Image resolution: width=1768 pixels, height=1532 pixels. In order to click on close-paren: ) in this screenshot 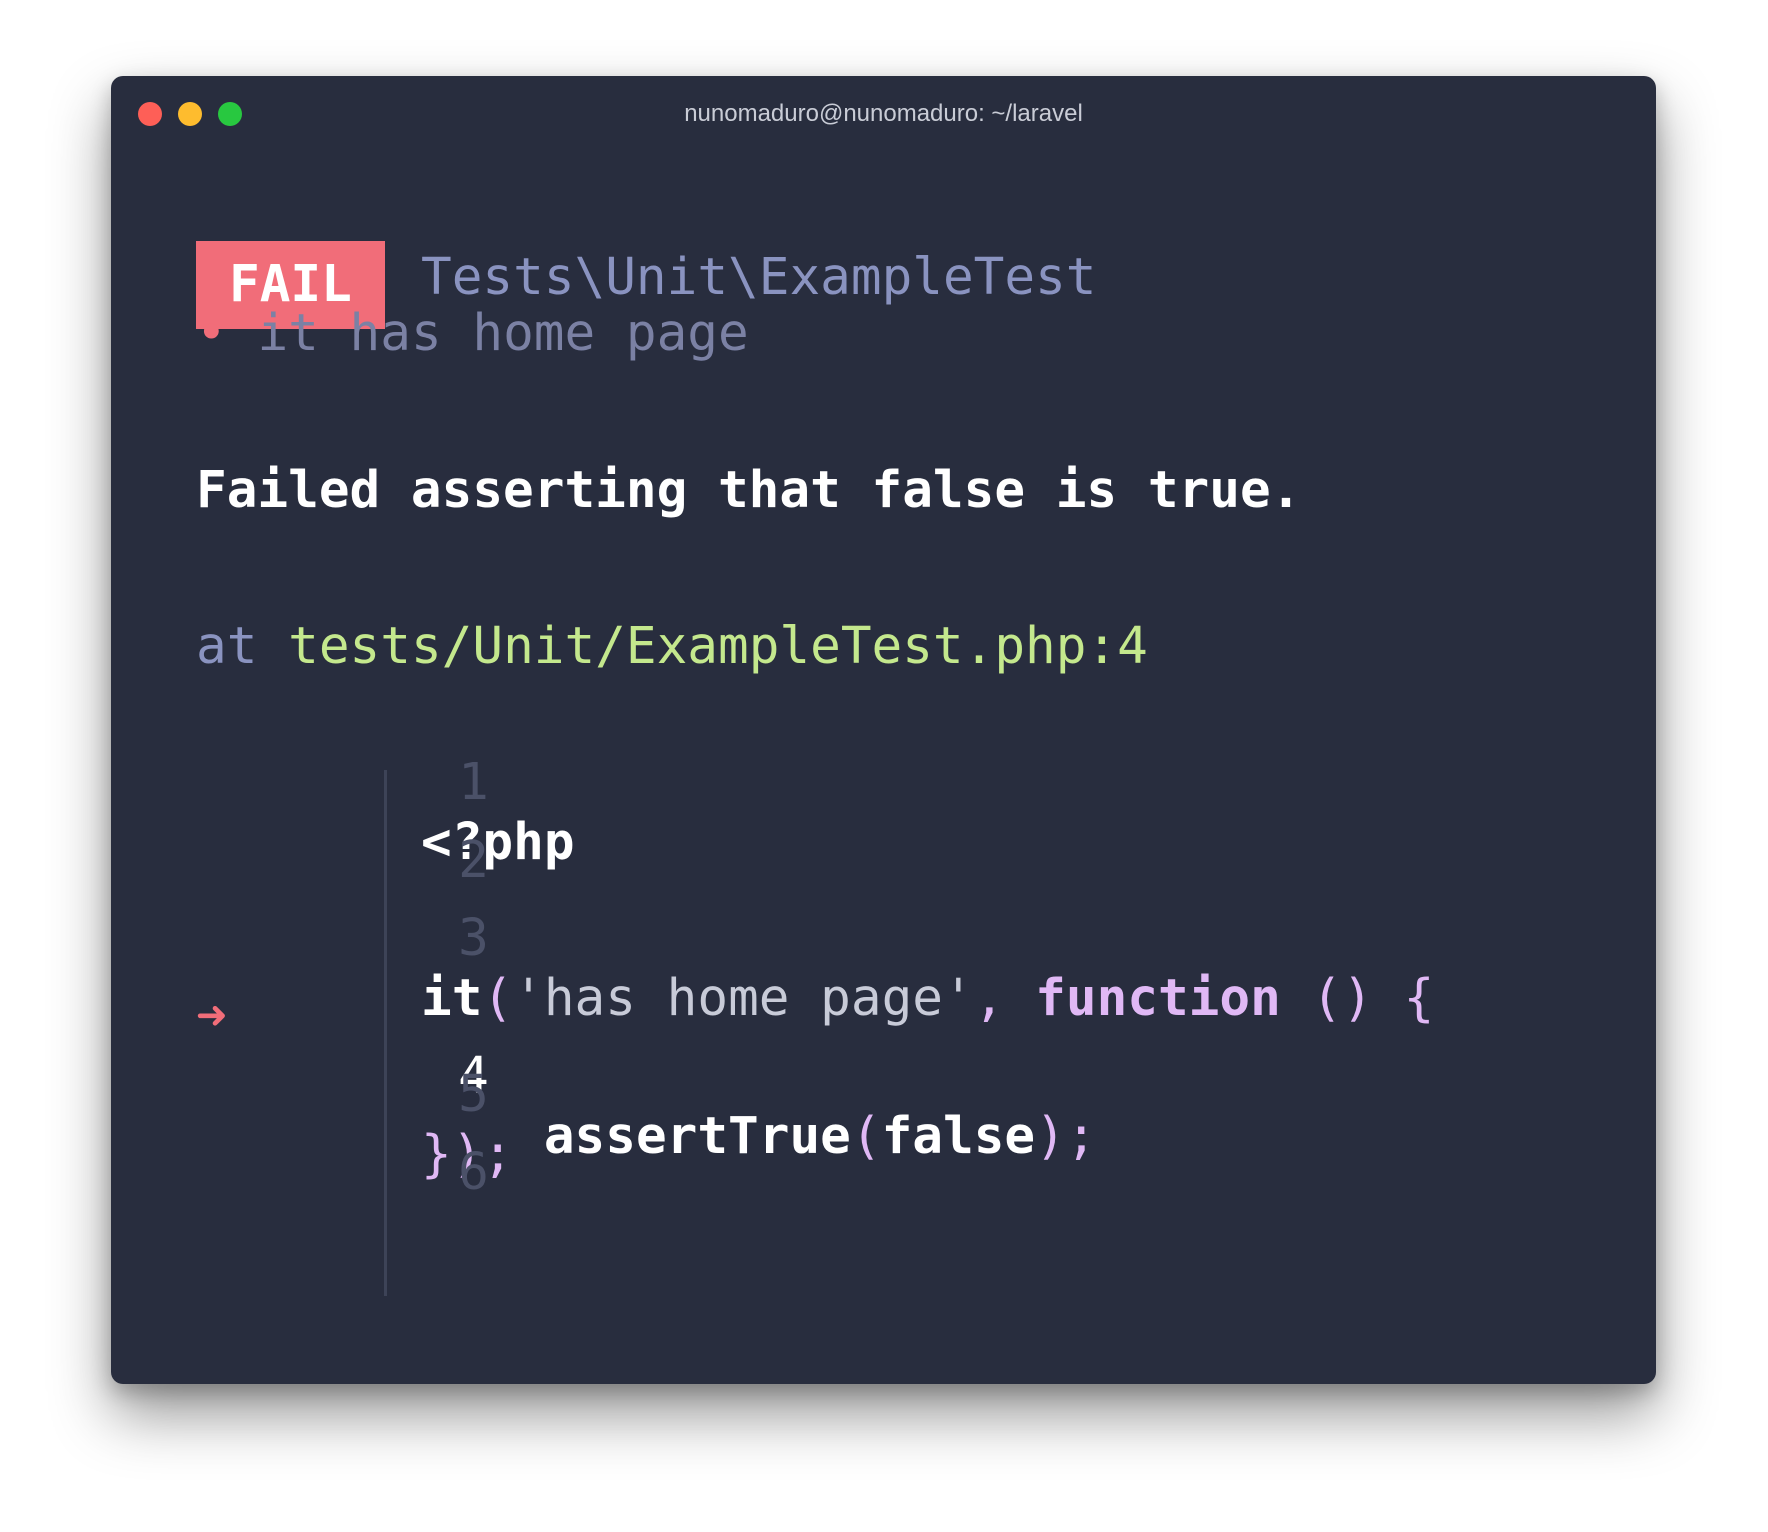, I will do `click(1050, 1136)`.